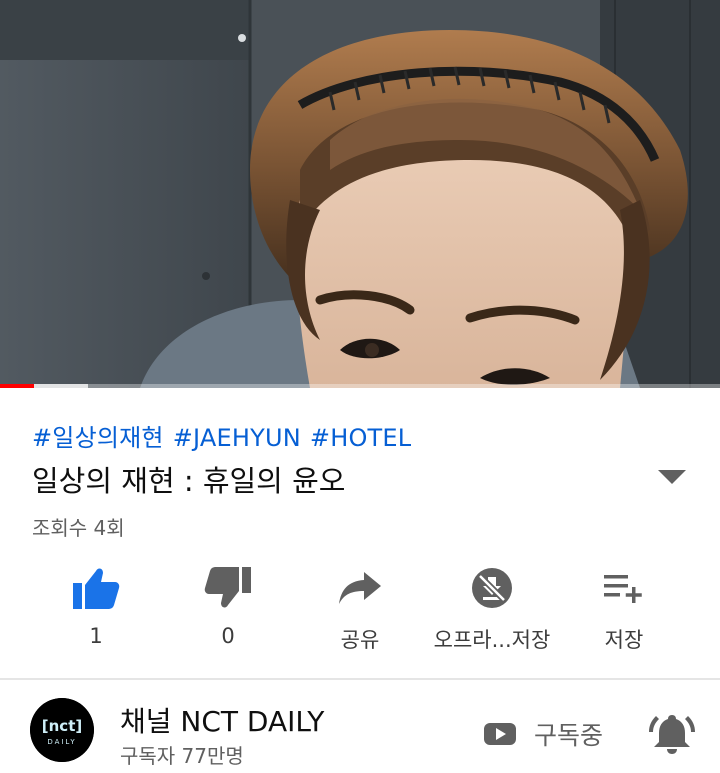  What do you see at coordinates (360, 386) in the screenshot?
I see `video-progress-bar` at bounding box center [360, 386].